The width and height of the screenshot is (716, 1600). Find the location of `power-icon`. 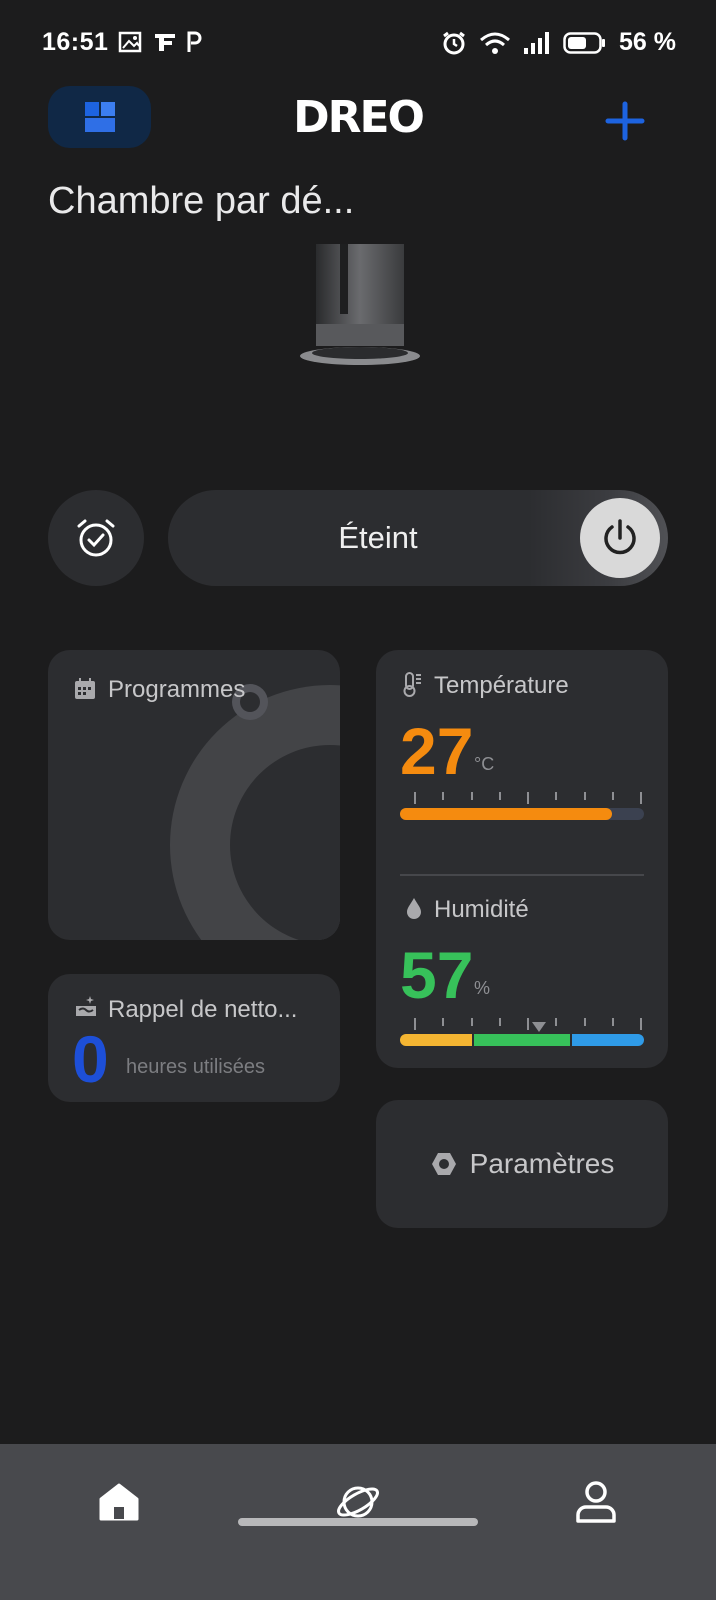

power-icon is located at coordinates (620, 537).